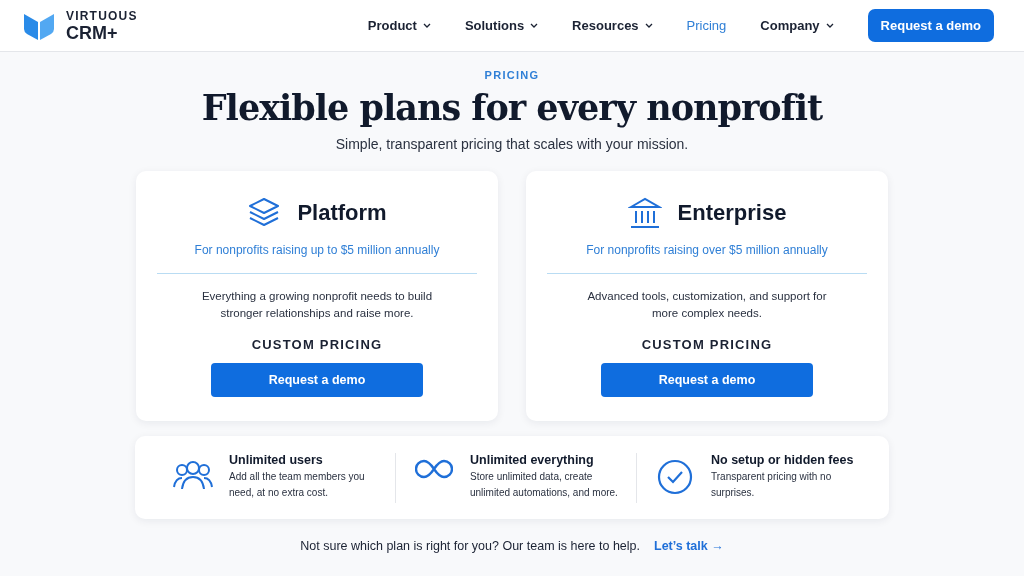 Image resolution: width=1024 pixels, height=576 pixels. I want to click on nav-link: Company, so click(797, 25).